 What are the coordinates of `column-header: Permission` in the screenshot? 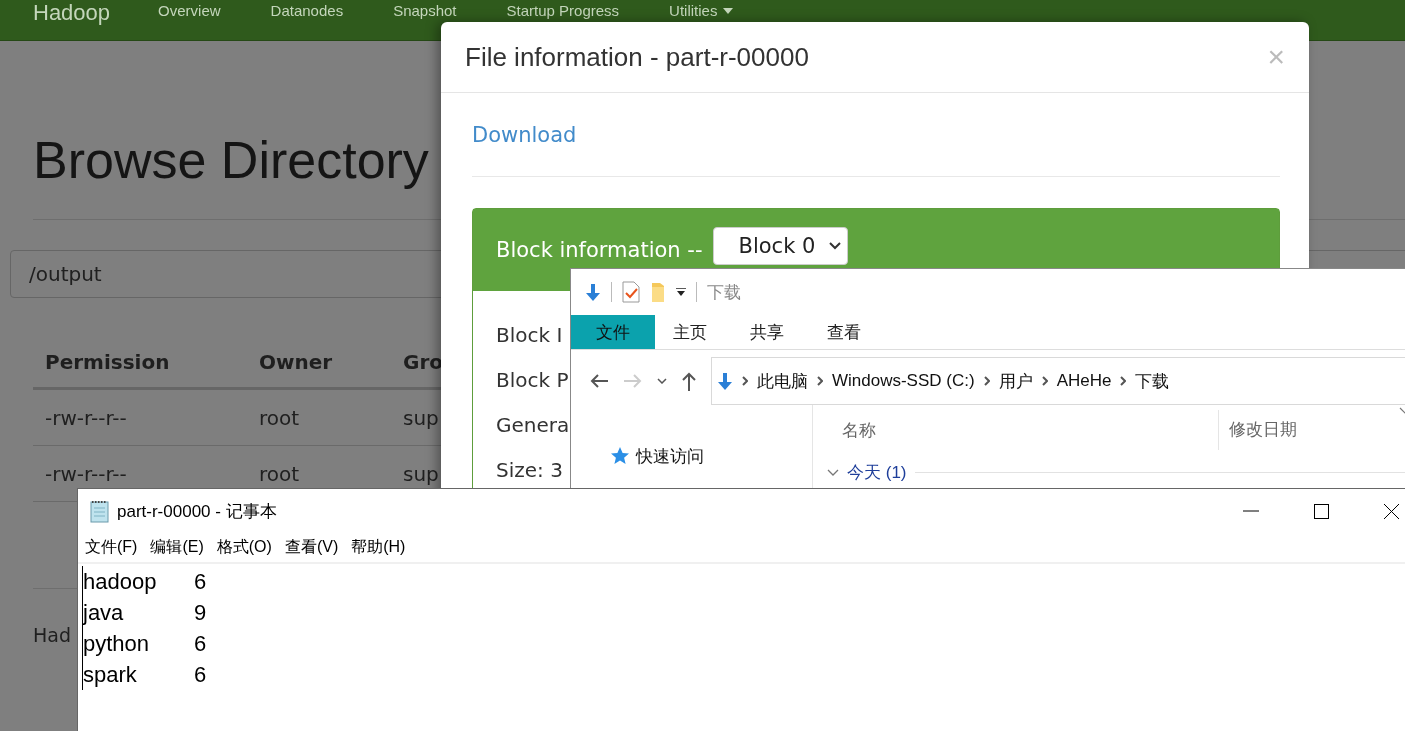 It's located at (107, 362).